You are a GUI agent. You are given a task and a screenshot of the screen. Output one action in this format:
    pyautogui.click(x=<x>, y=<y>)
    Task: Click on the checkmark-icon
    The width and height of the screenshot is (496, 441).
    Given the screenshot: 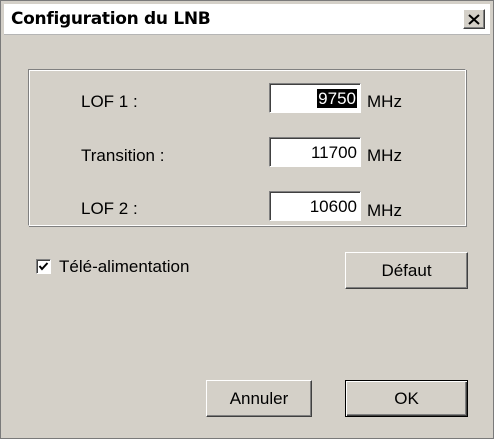 What is the action you would take?
    pyautogui.click(x=43, y=266)
    